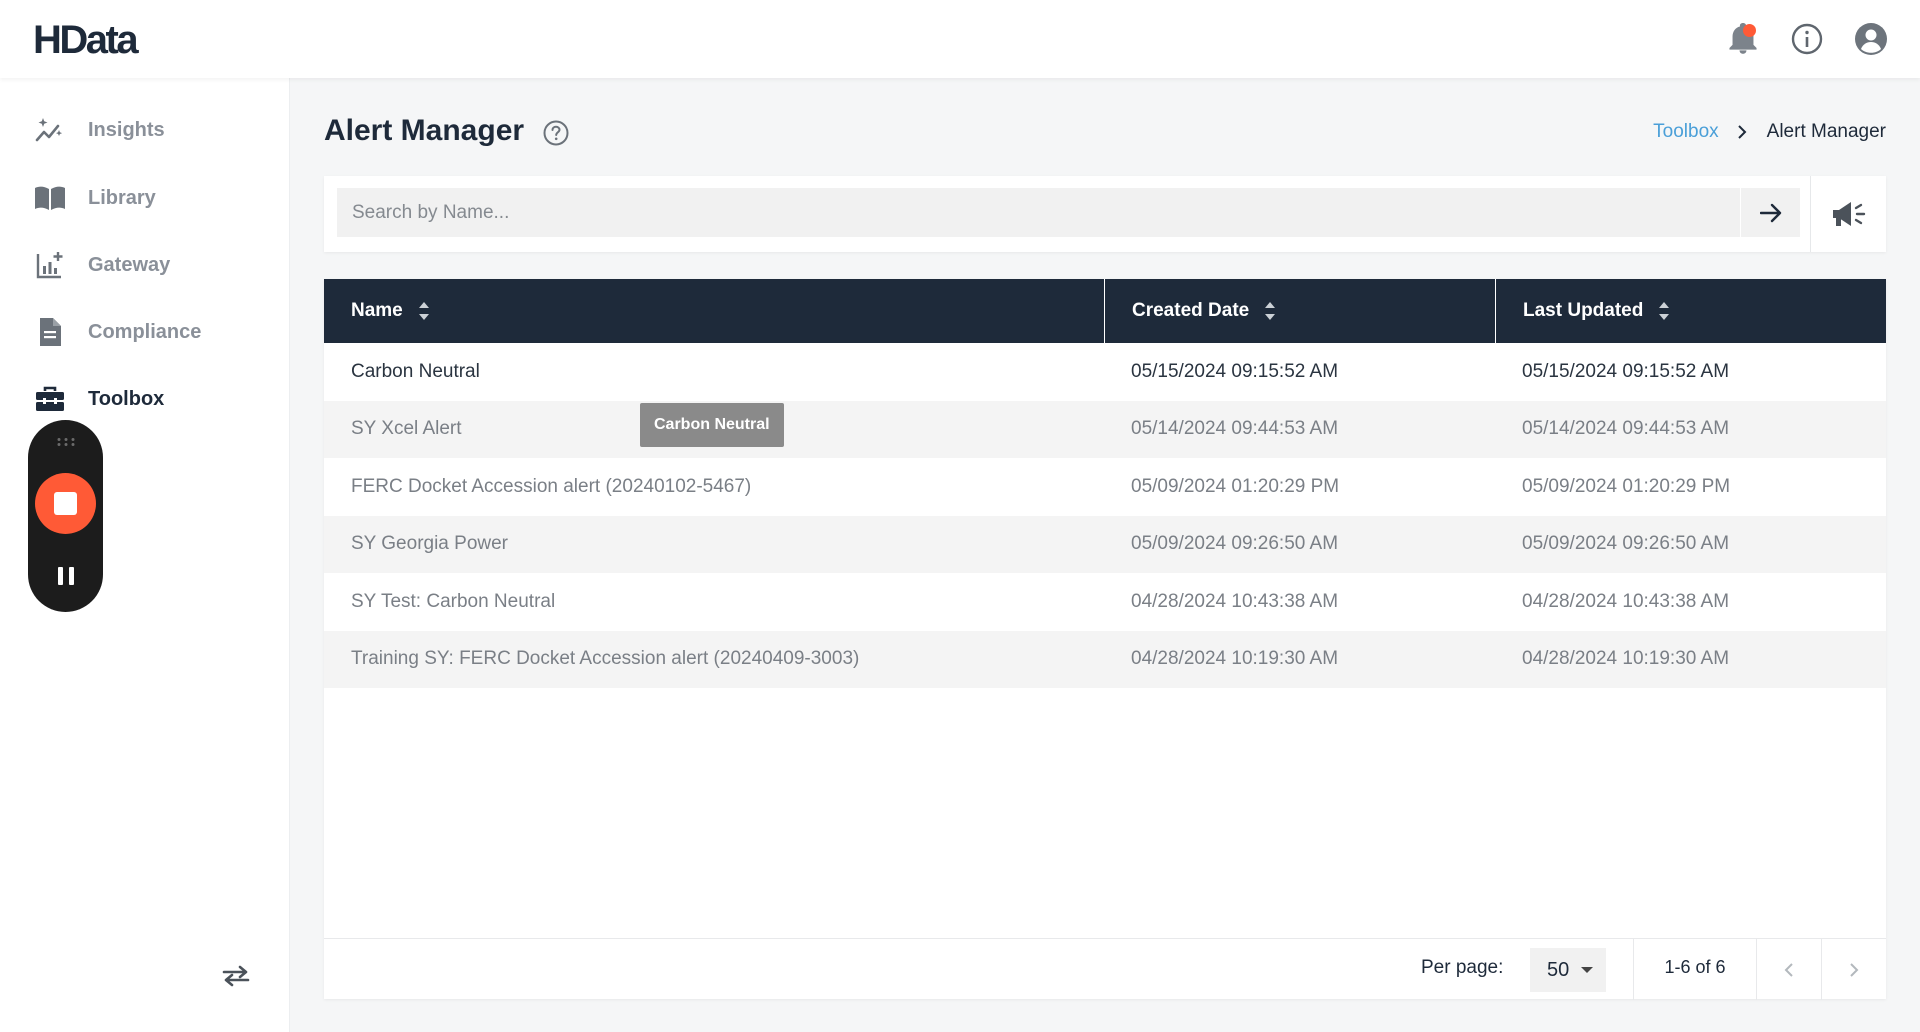 The image size is (1920, 1032). I want to click on top-bar: HData, so click(960, 39).